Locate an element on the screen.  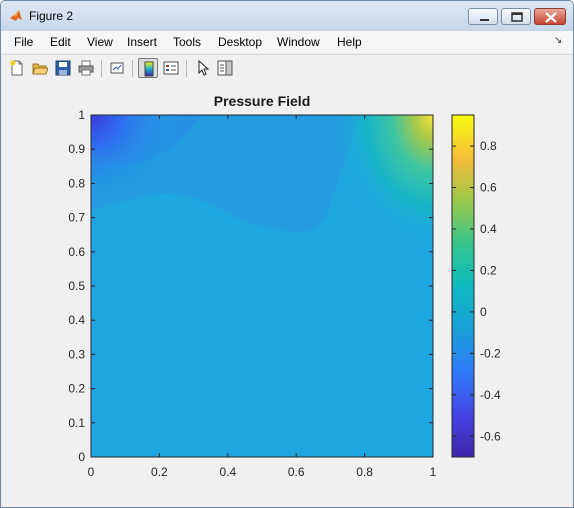
x-tick-label: 0 is located at coordinates (91, 472).